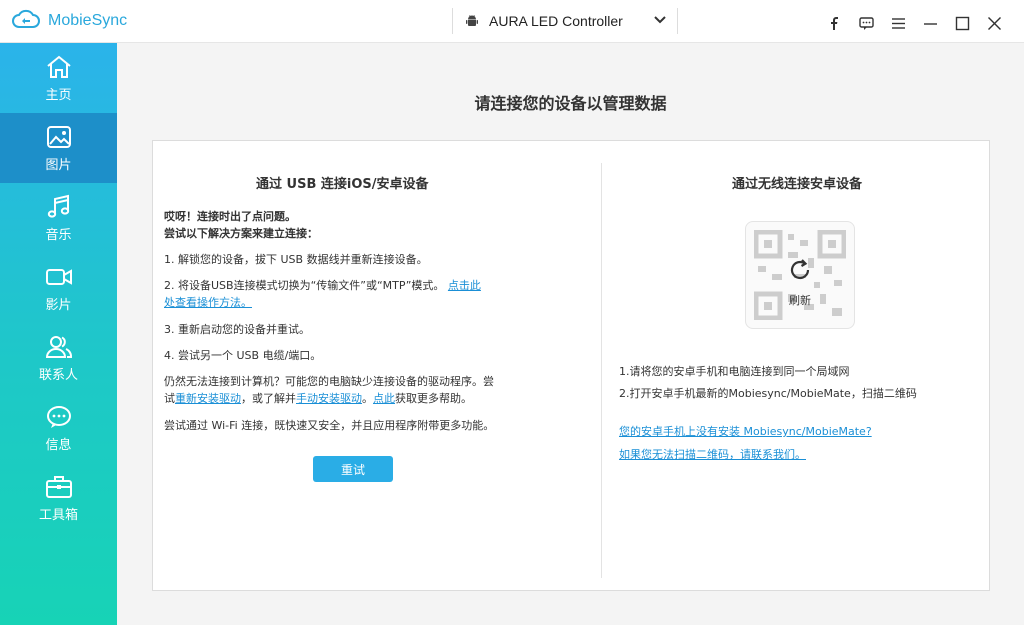 This screenshot has width=1024, height=625. Describe the element at coordinates (472, 20) in the screenshot. I see `android-icon` at that location.